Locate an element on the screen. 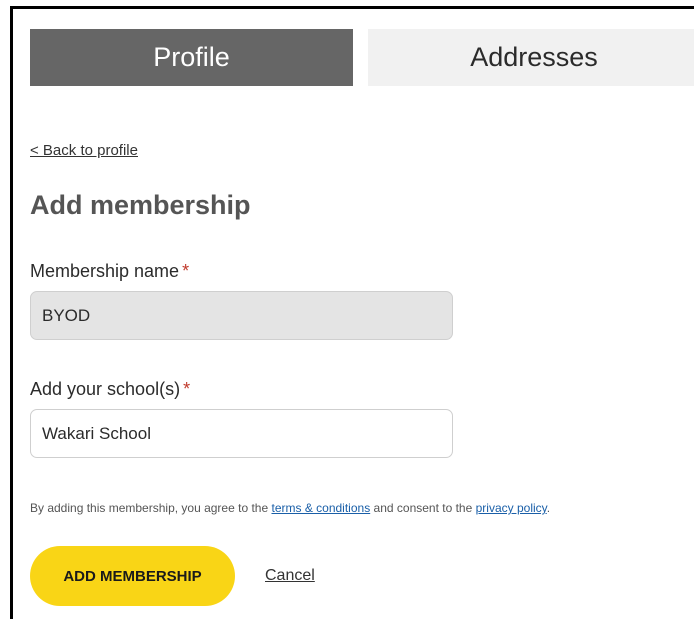 This screenshot has height=619, width=694. tab-bar: Profile Addresses is located at coordinates (362, 57).